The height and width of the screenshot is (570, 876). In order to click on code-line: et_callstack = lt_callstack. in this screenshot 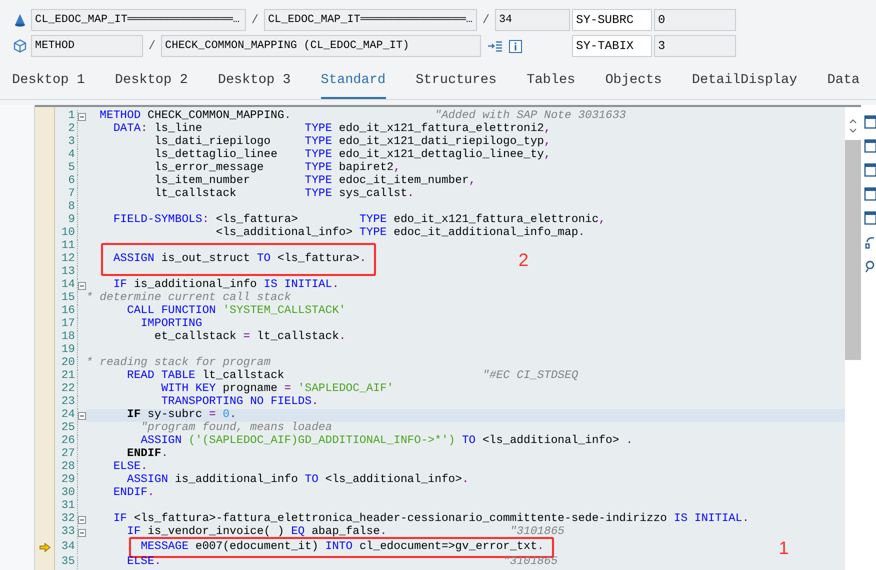, I will do `click(250, 337)`.